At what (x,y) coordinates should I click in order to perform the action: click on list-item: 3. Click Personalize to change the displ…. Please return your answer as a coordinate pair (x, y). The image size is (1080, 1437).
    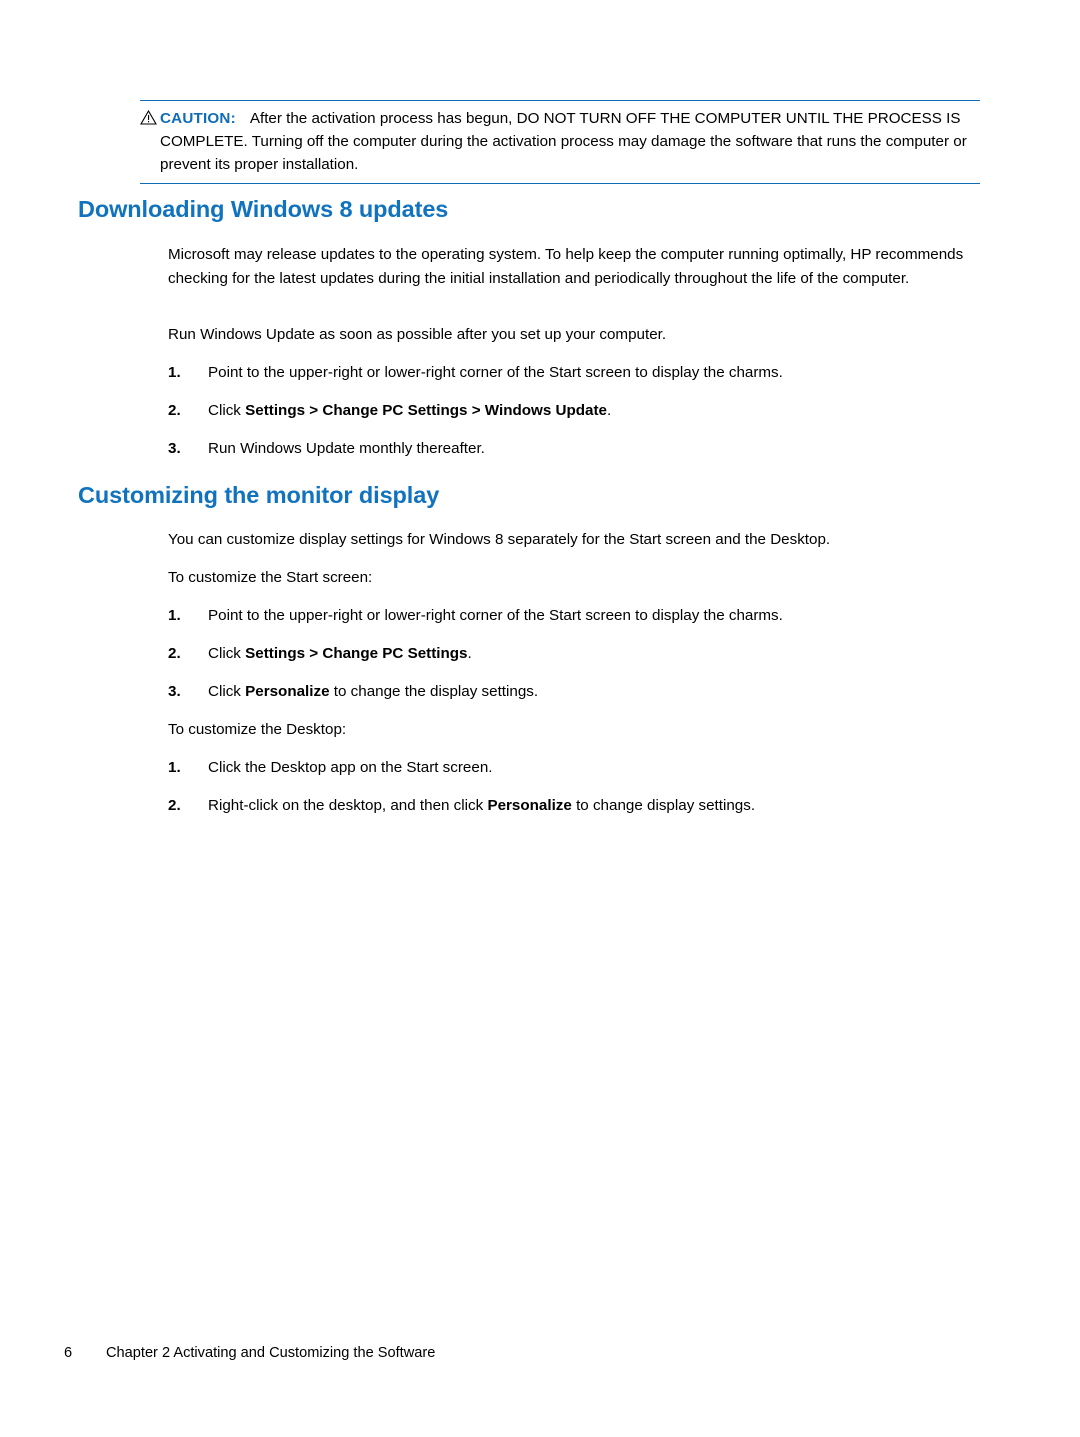
    Looking at the image, I should click on (583, 692).